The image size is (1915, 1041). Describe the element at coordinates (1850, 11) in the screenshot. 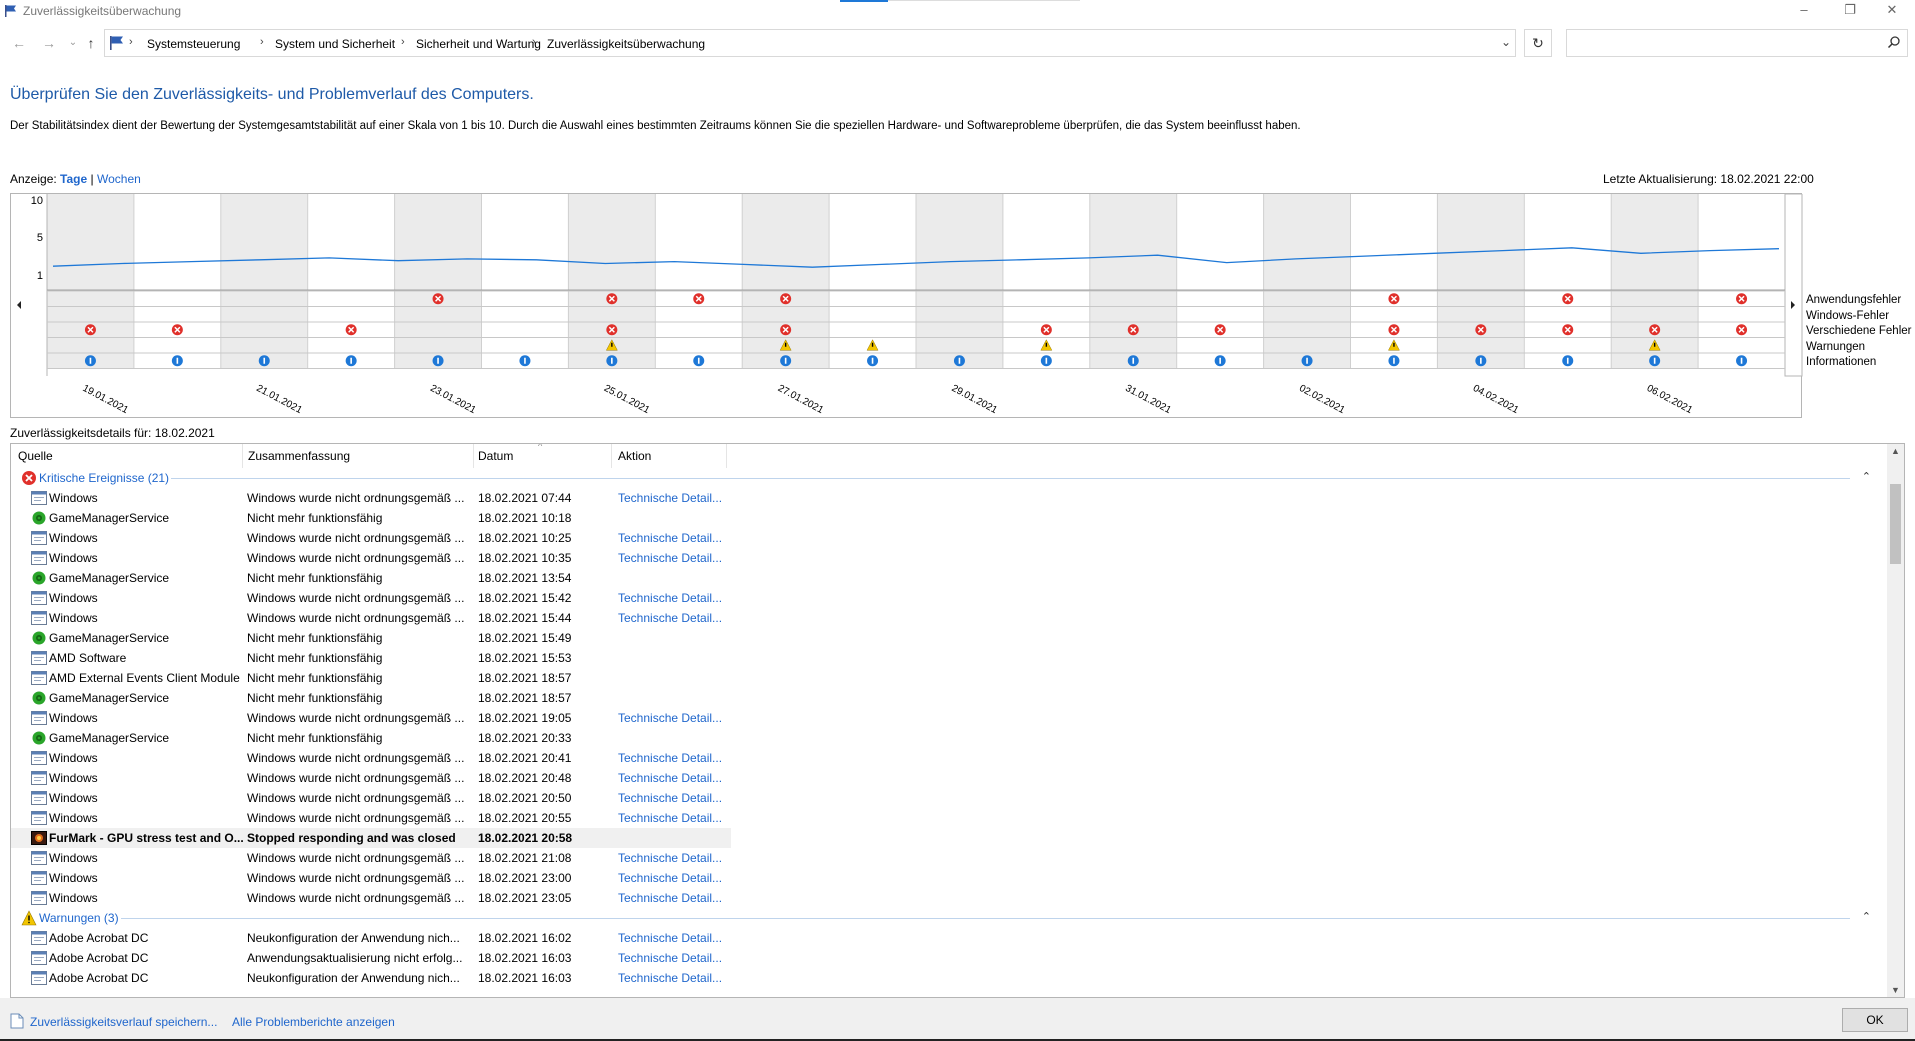

I see `maximize-button: ❐` at that location.